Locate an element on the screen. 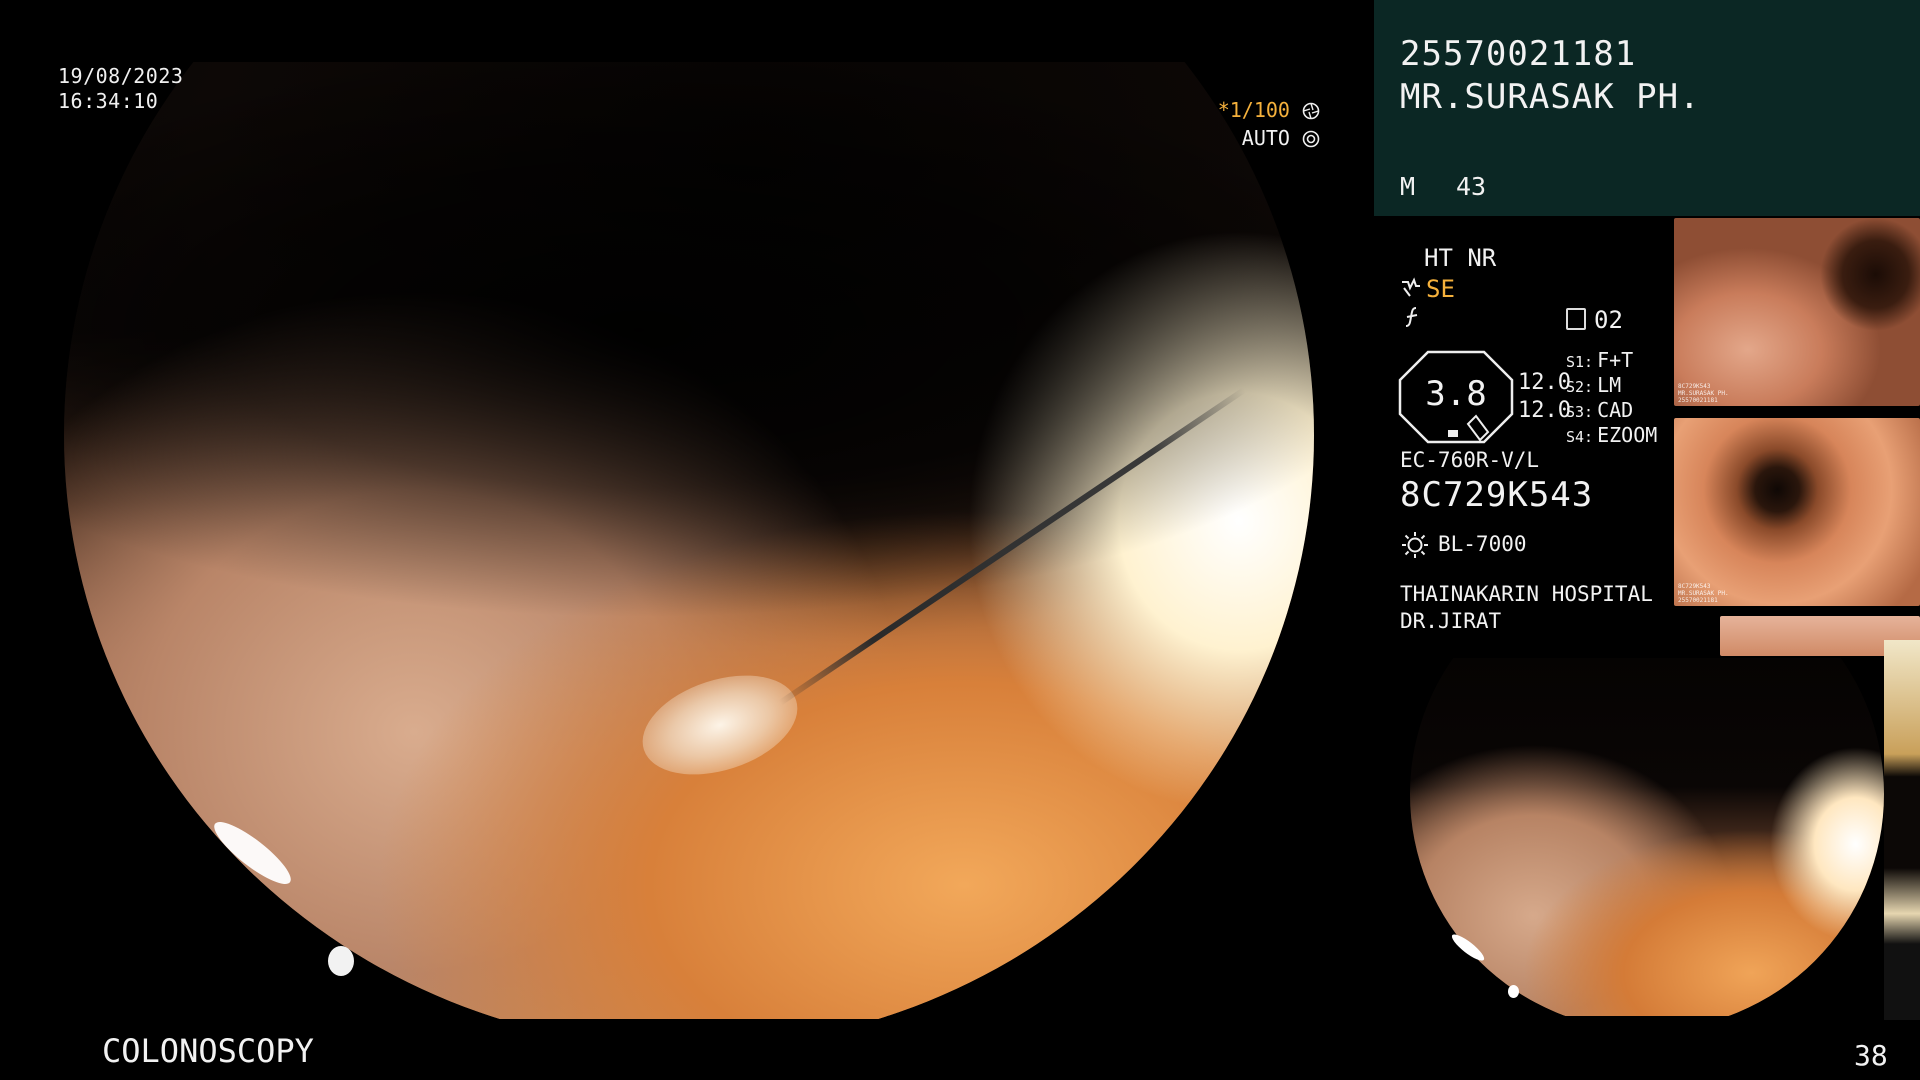  switch-assignment-1: S1: F+T is located at coordinates (1599, 361).